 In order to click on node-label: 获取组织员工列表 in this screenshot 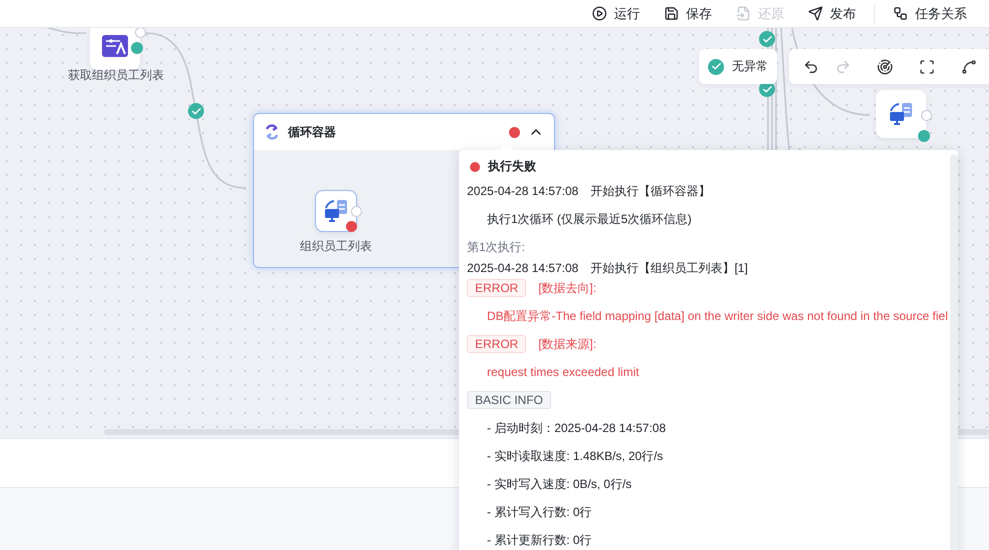, I will do `click(116, 75)`.